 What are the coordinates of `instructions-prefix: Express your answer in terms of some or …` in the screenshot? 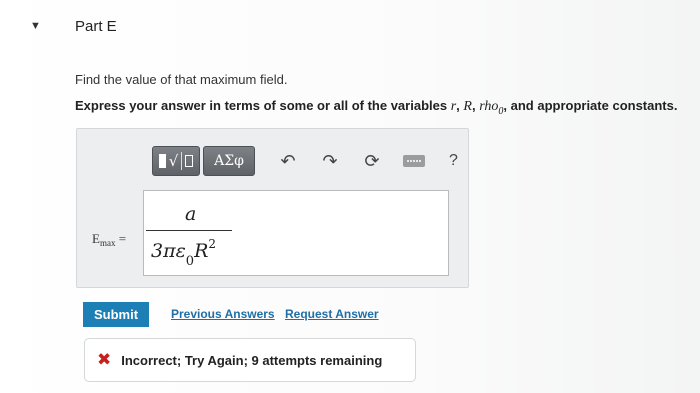 It's located at (263, 105).